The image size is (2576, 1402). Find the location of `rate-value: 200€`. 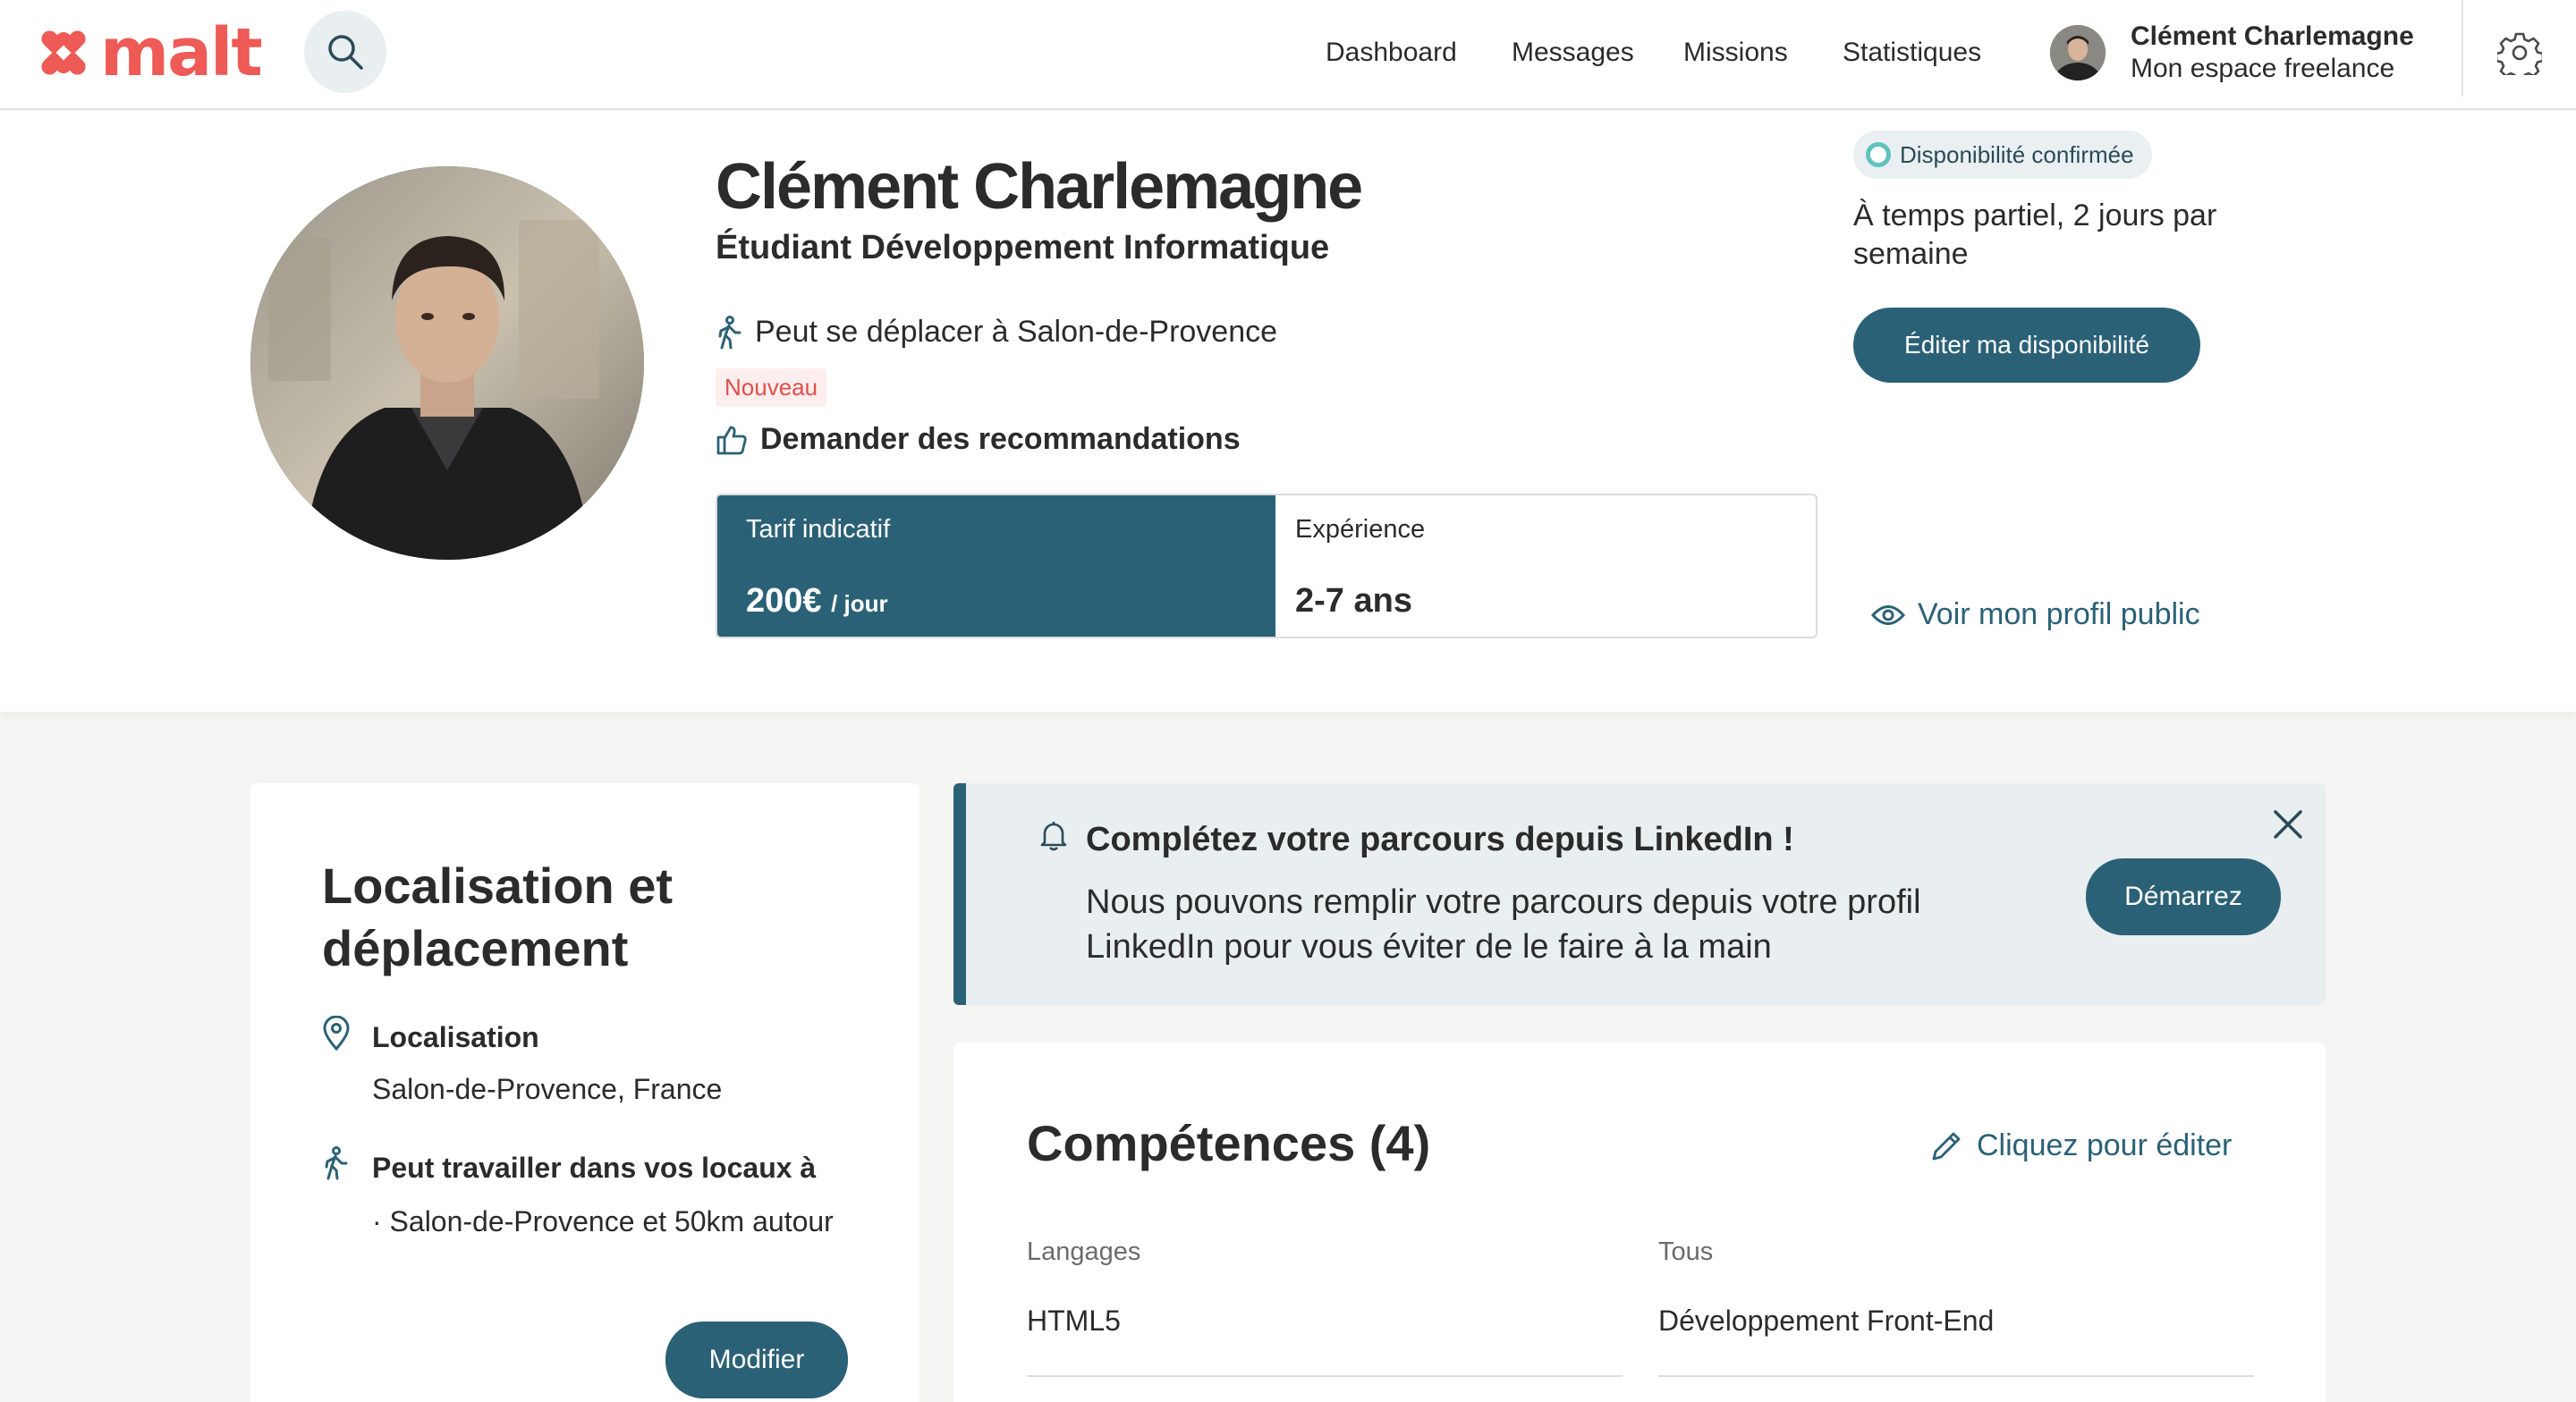

rate-value: 200€ is located at coordinates (784, 601).